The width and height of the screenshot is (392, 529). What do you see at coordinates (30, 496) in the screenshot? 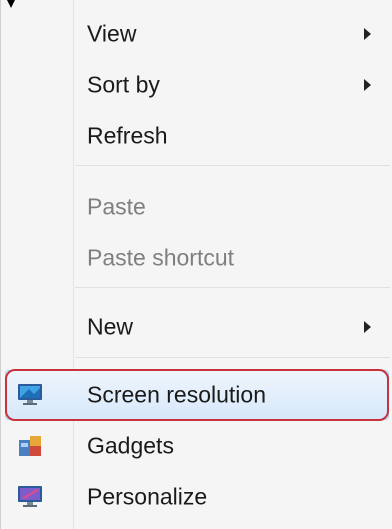
I see `personalize-icon` at bounding box center [30, 496].